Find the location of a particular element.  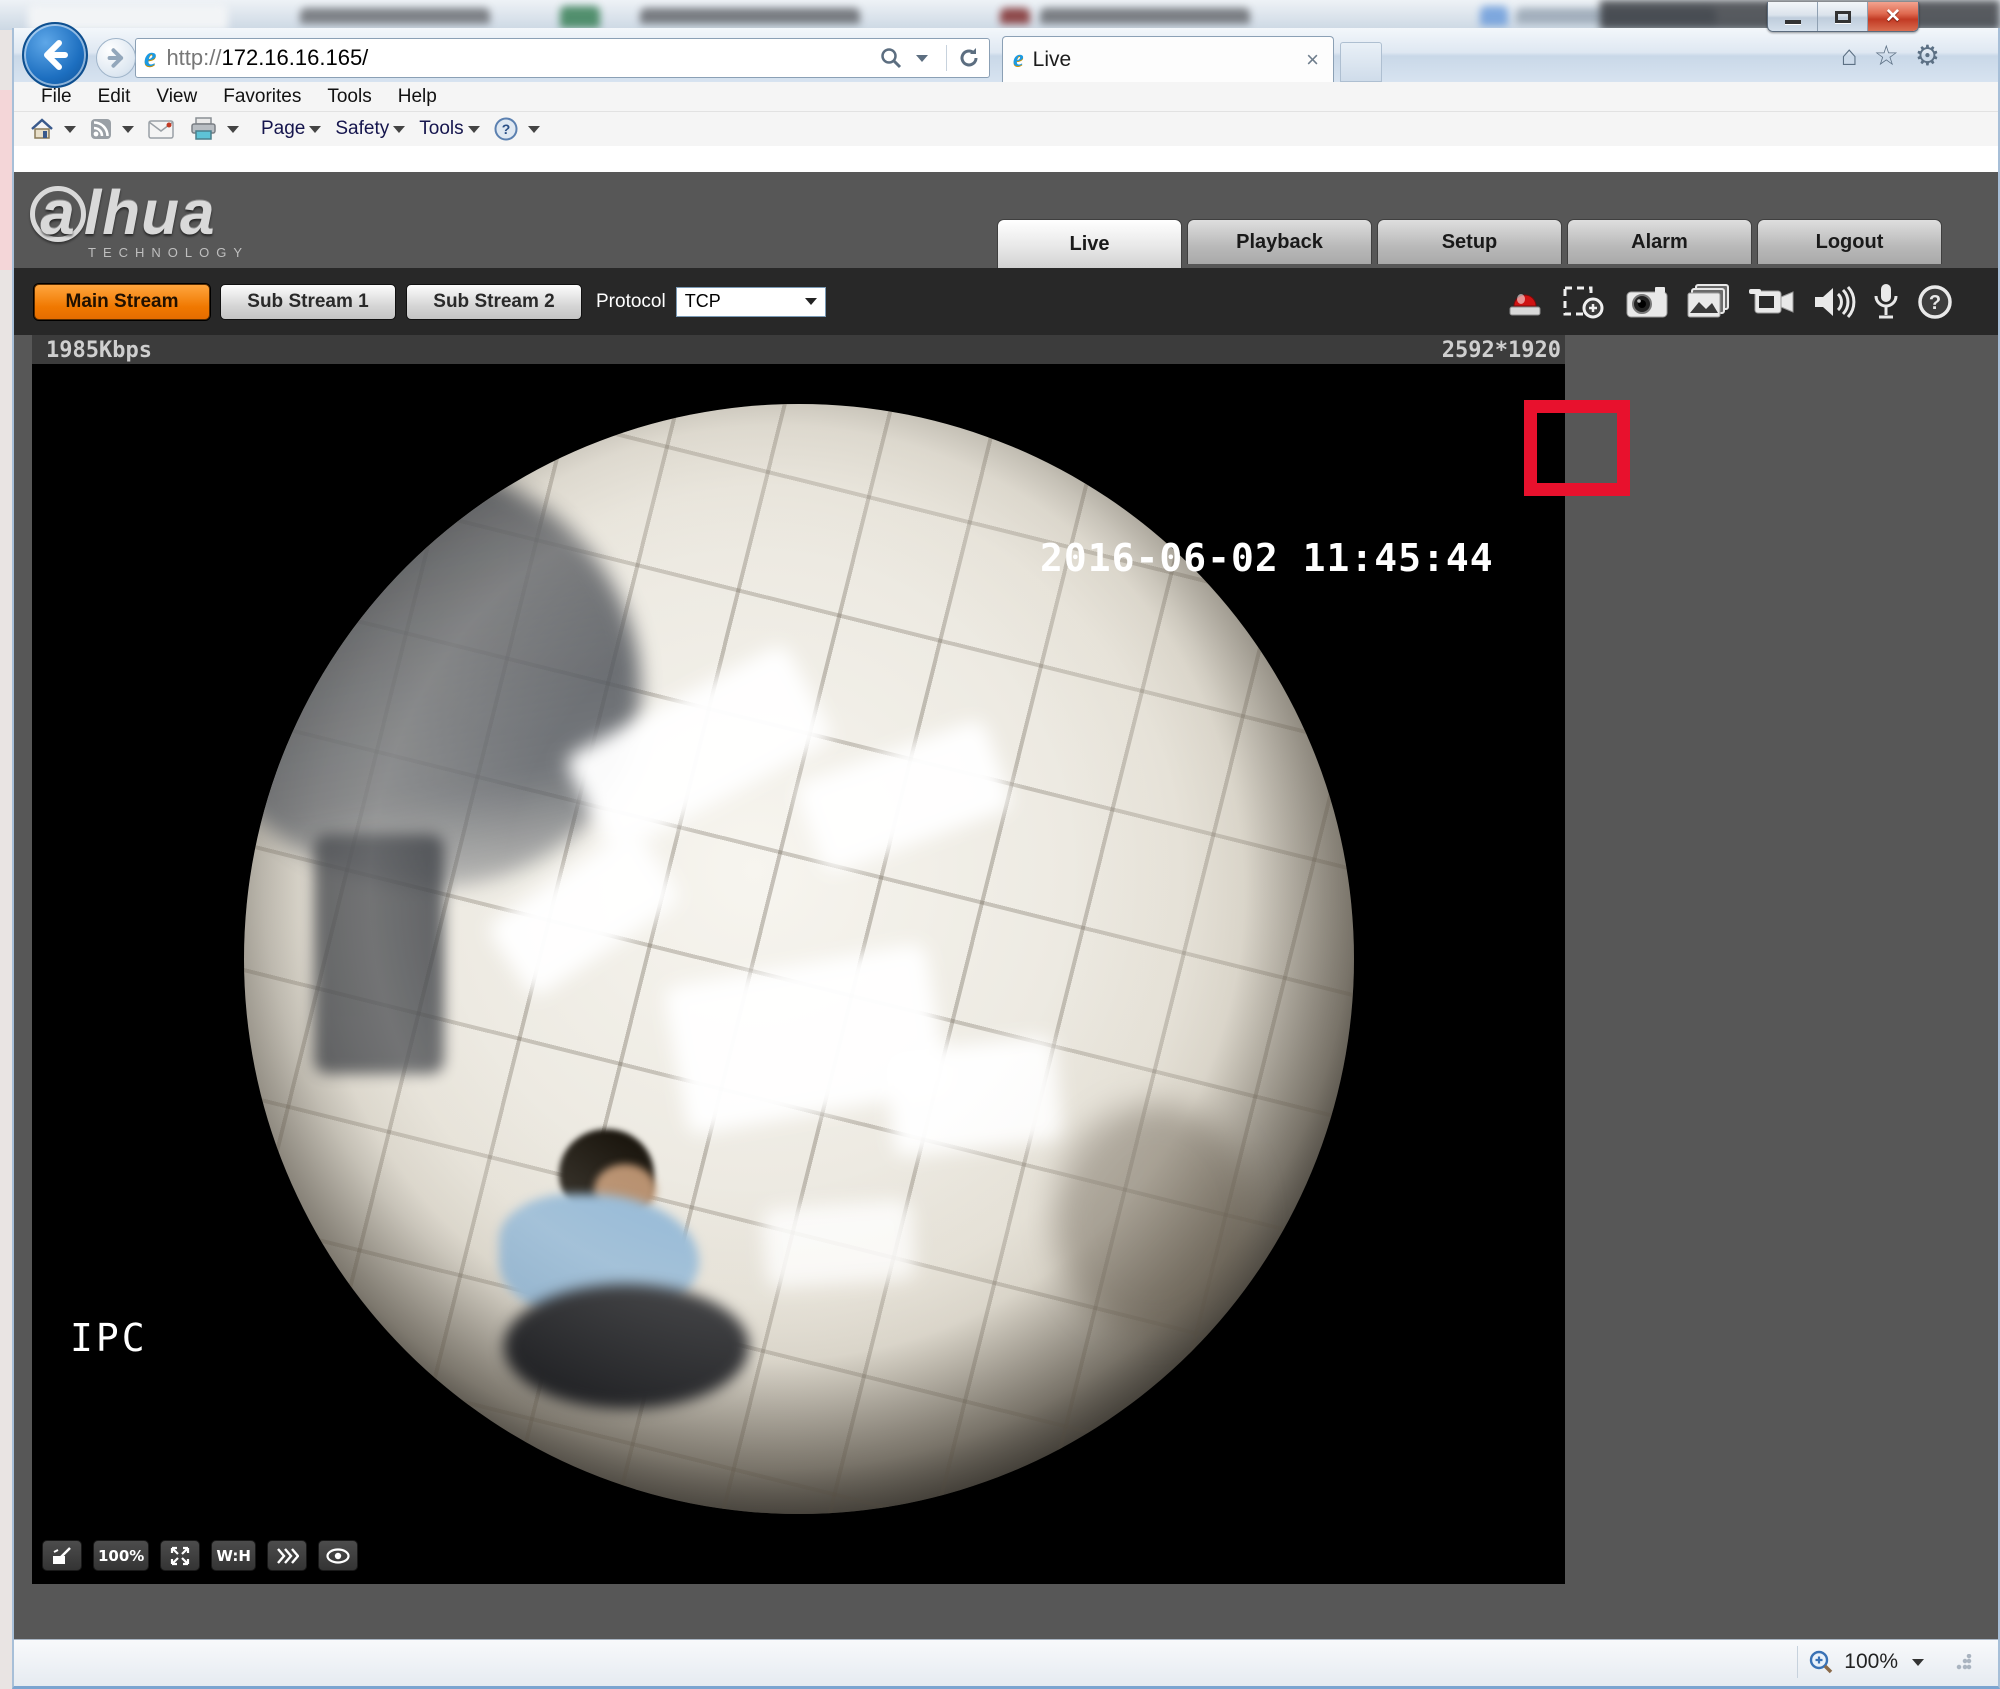

fluency-chevrons-icon is located at coordinates (288, 1555).